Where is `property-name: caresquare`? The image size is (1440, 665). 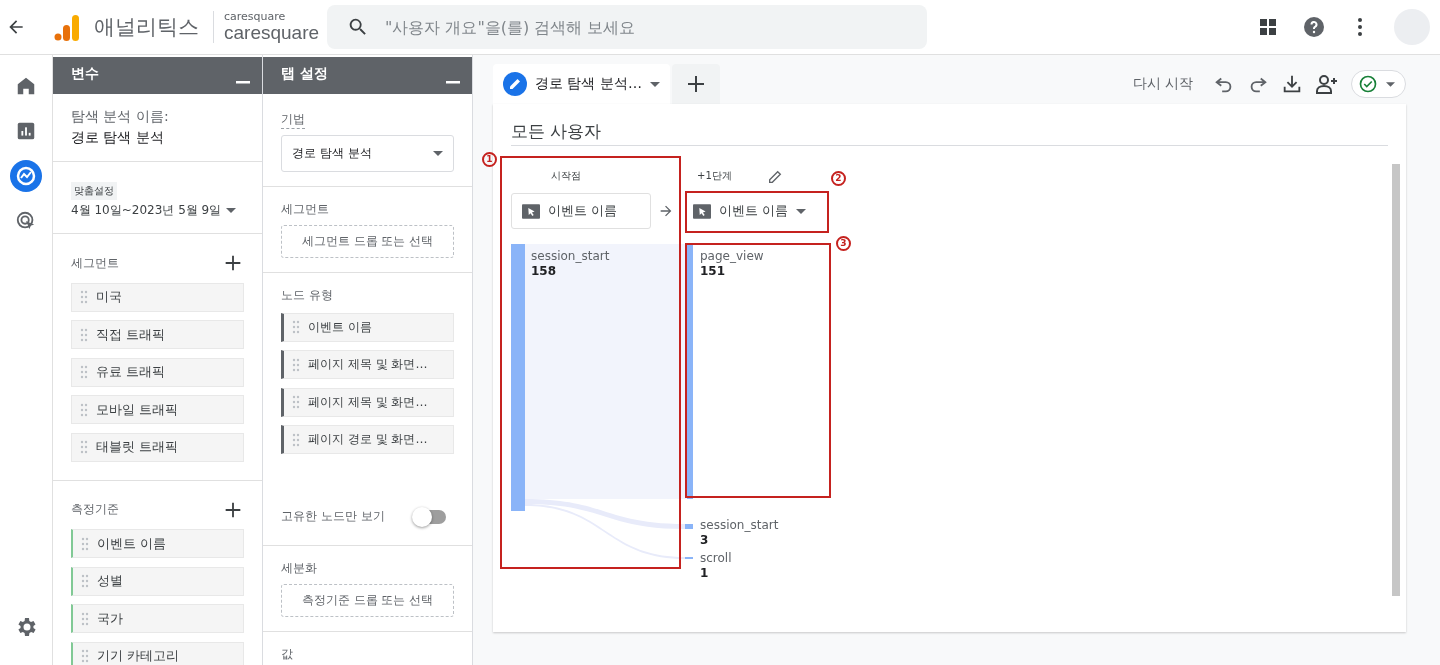
property-name: caresquare is located at coordinates (272, 33).